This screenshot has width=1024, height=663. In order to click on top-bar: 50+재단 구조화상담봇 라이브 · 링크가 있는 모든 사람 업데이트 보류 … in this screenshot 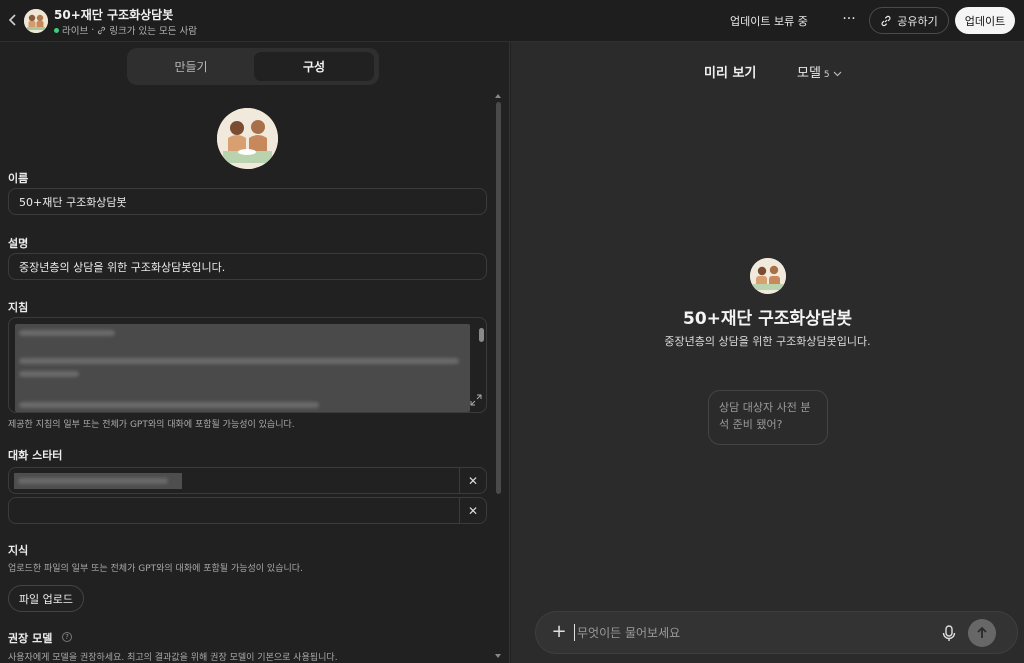, I will do `click(512, 21)`.